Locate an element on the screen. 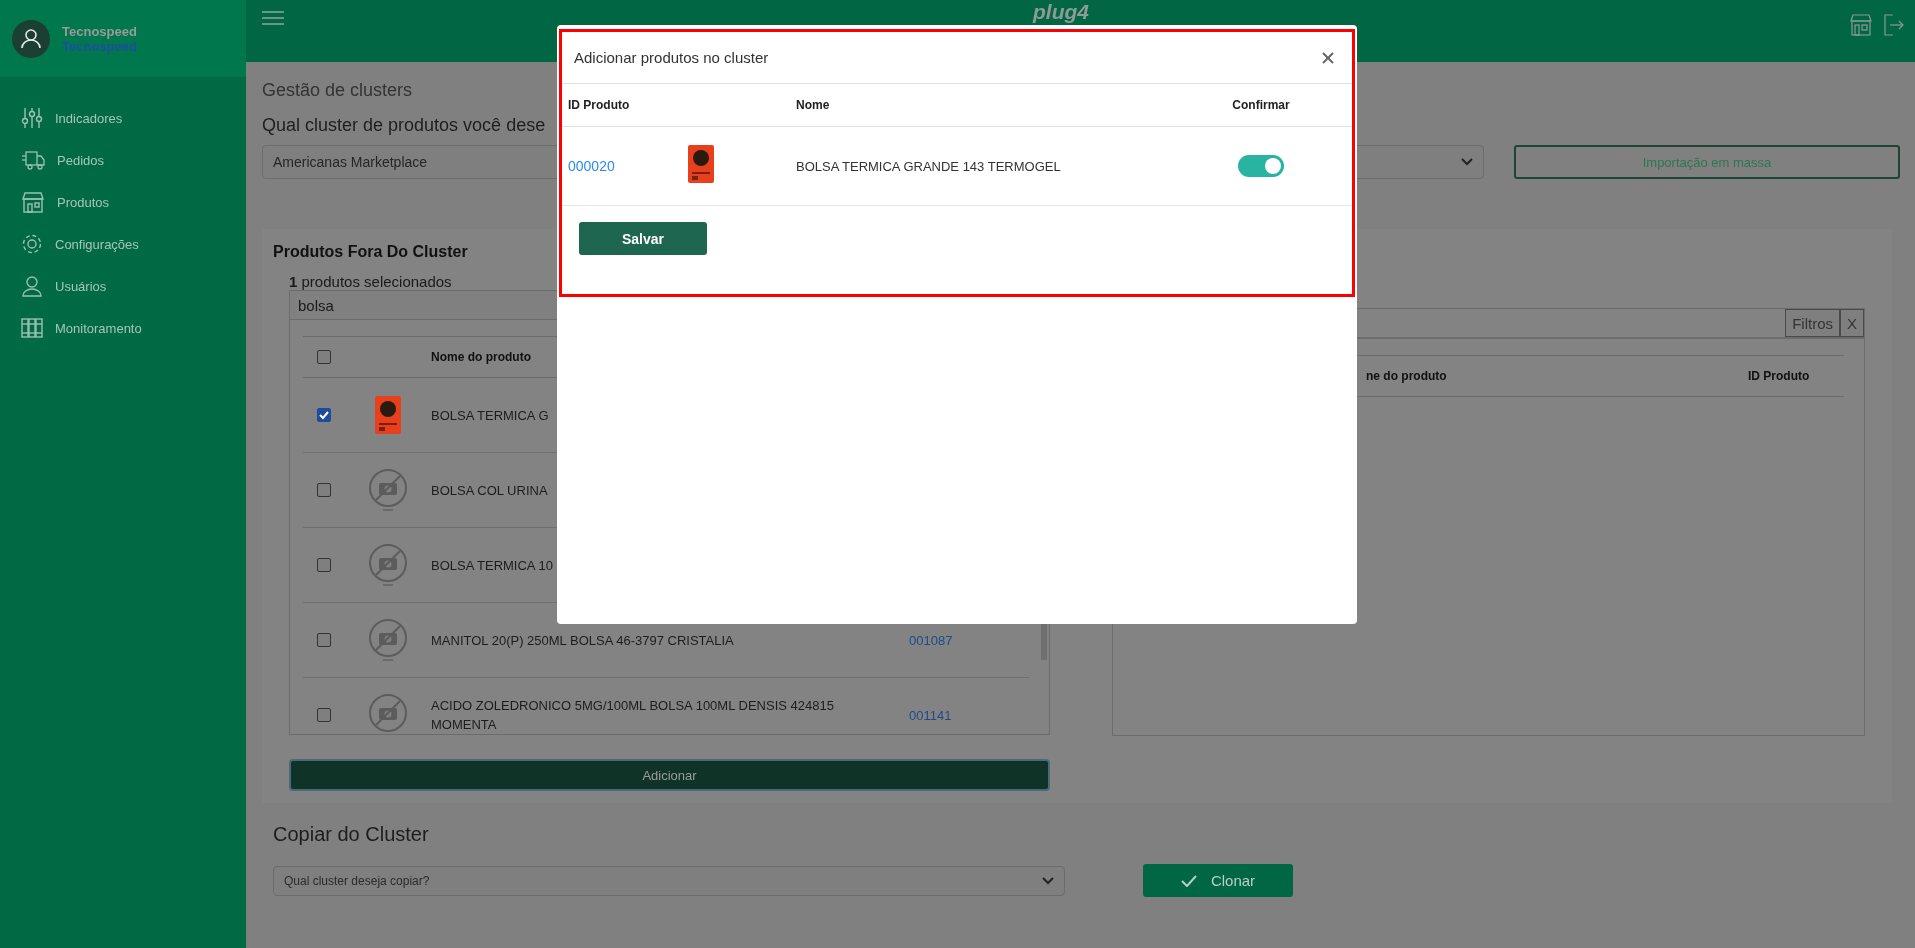 This screenshot has width=1915, height=948. avatar-icon is located at coordinates (31, 38).